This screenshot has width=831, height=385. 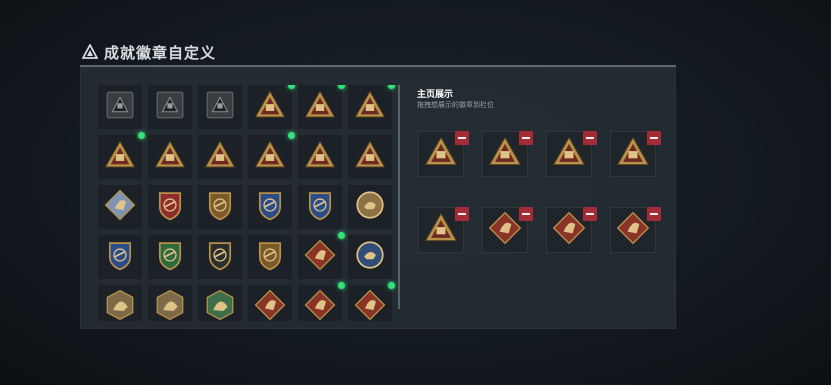 What do you see at coordinates (455, 105) in the screenshot?
I see `showcase-hint: 拖拽想展示的徽章到栏位` at bounding box center [455, 105].